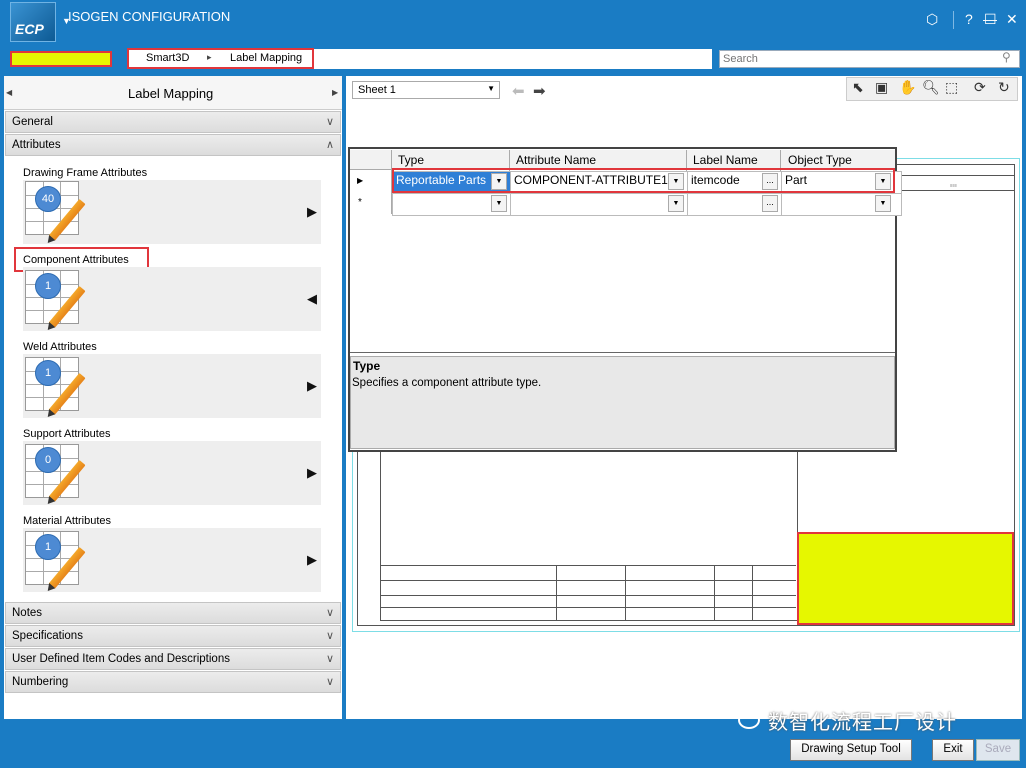 The width and height of the screenshot is (1026, 768). What do you see at coordinates (601, 204) in the screenshot?
I see `new-cell-attribute-name` at bounding box center [601, 204].